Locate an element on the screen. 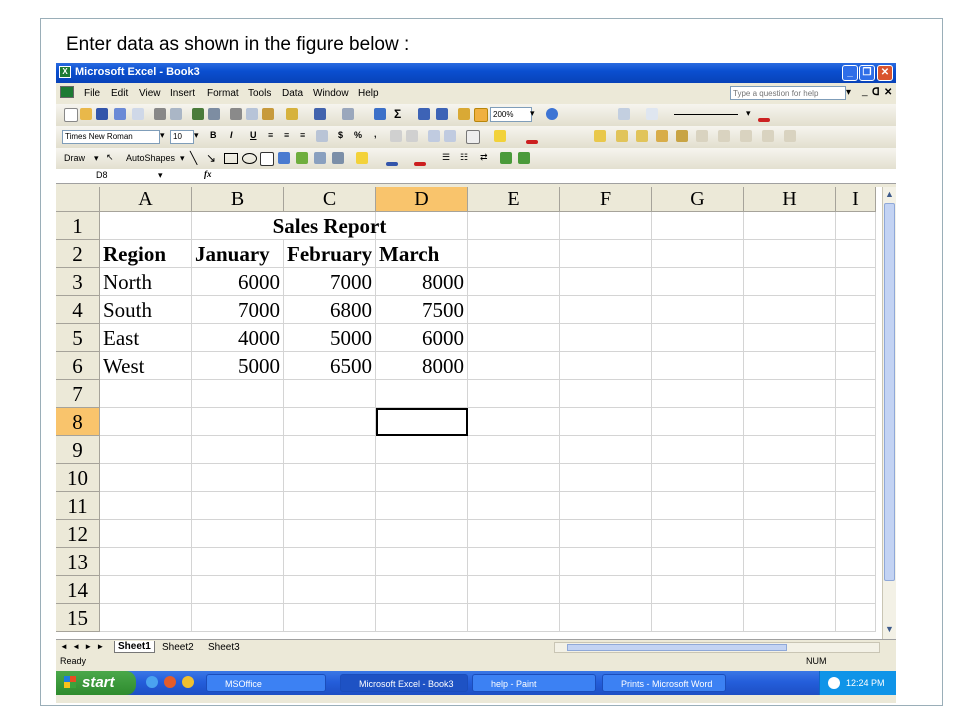  underline-button: U is located at coordinates (253, 135).